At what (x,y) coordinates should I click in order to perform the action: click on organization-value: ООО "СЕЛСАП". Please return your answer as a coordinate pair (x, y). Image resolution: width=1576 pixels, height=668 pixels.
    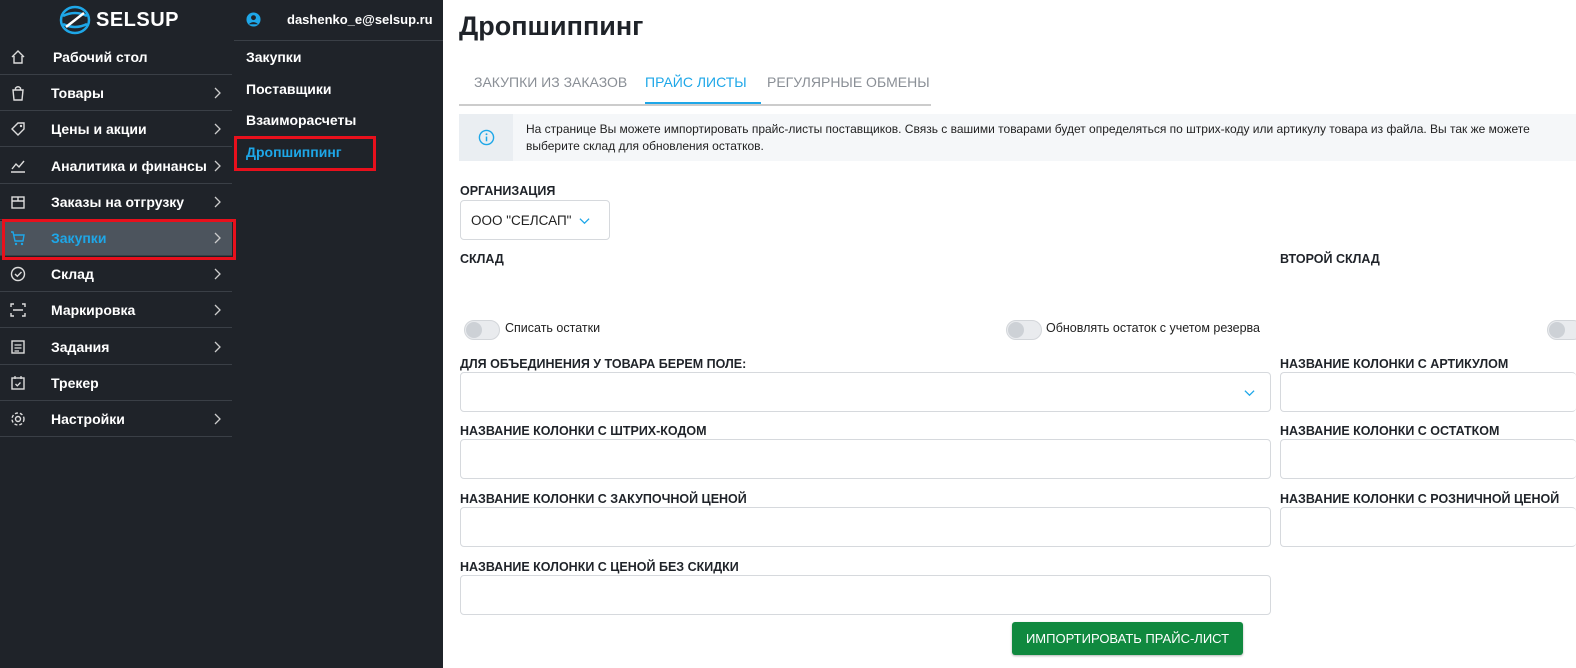
    Looking at the image, I should click on (521, 220).